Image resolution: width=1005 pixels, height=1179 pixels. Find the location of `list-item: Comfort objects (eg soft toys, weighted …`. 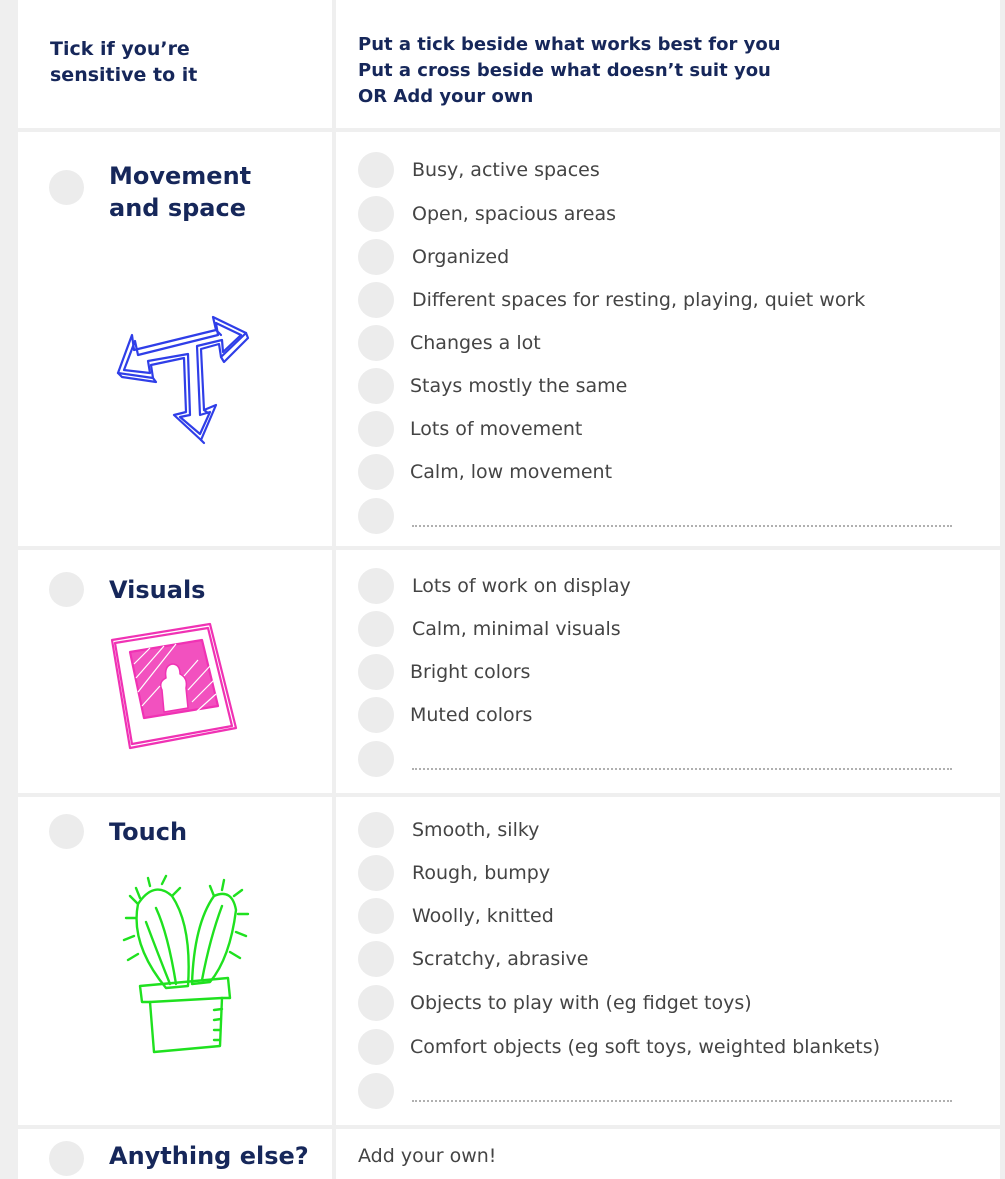

list-item: Comfort objects (eg soft toys, weighted … is located at coordinates (673, 1047).